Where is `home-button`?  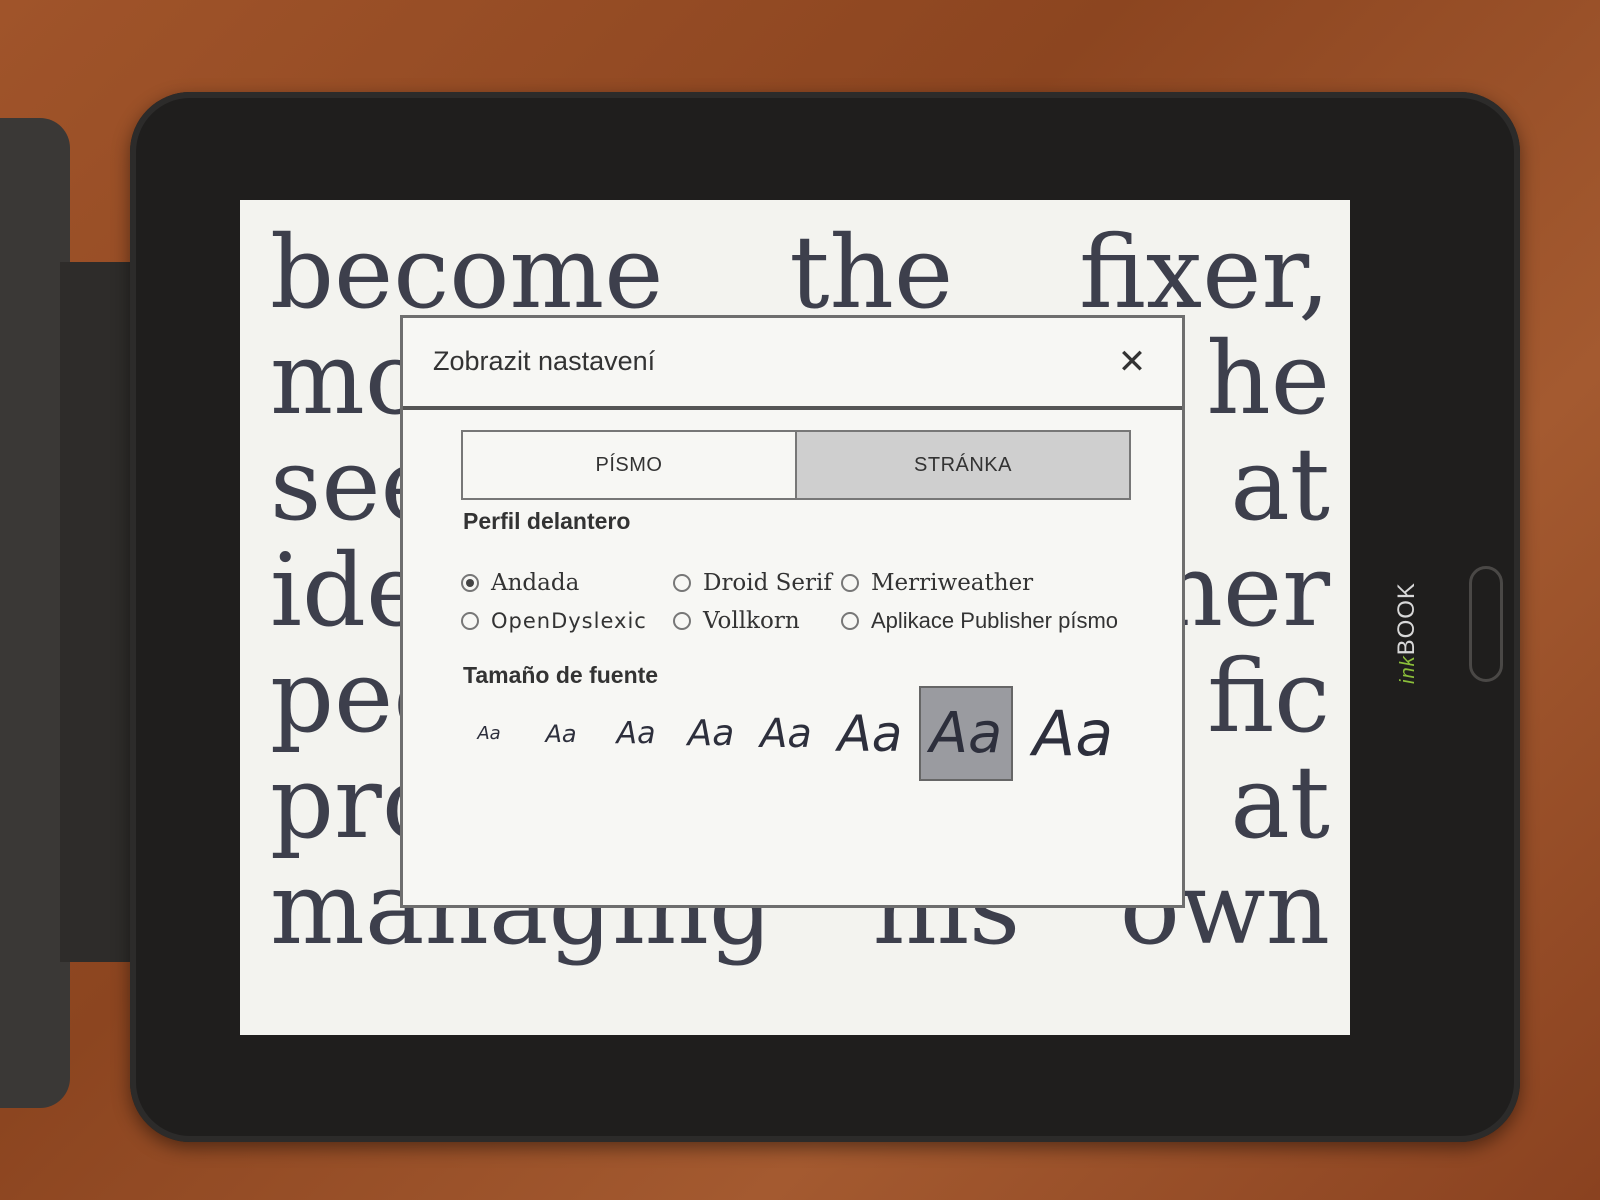 home-button is located at coordinates (1486, 624).